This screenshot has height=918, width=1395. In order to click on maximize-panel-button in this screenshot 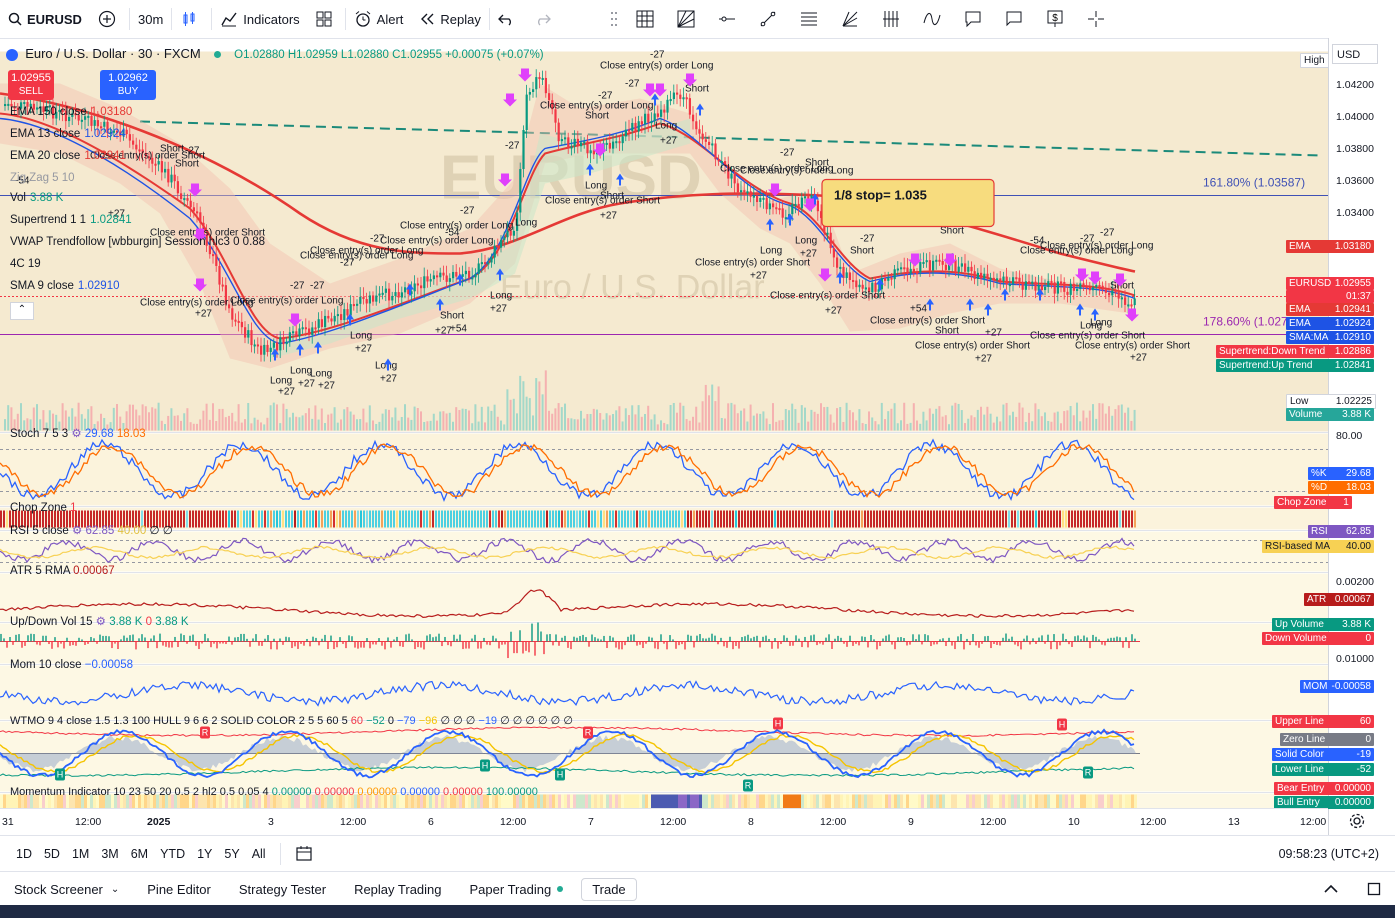, I will do `click(1374, 889)`.